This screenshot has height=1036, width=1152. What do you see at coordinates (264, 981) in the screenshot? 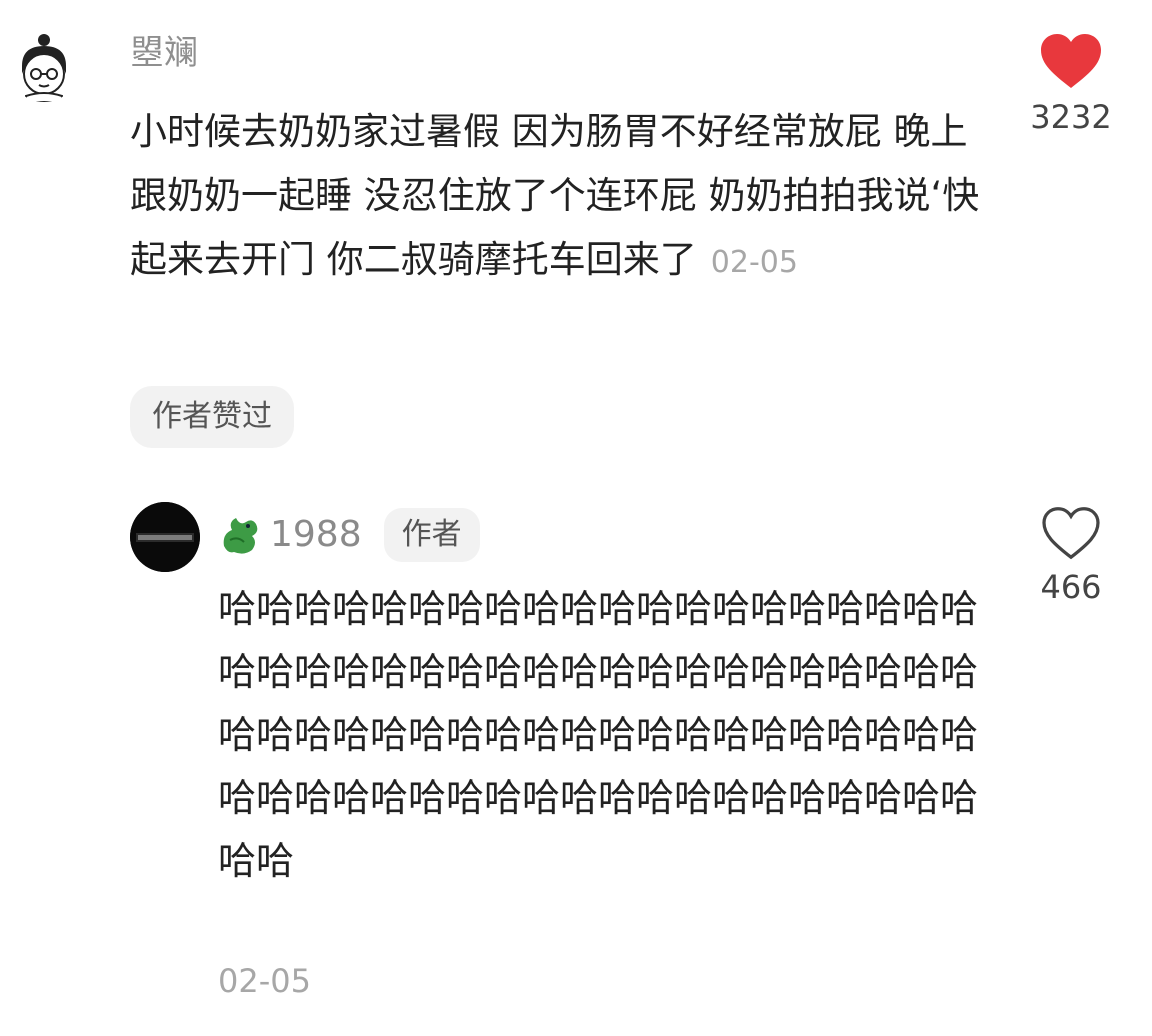
I see `reply-date: 02-05` at bounding box center [264, 981].